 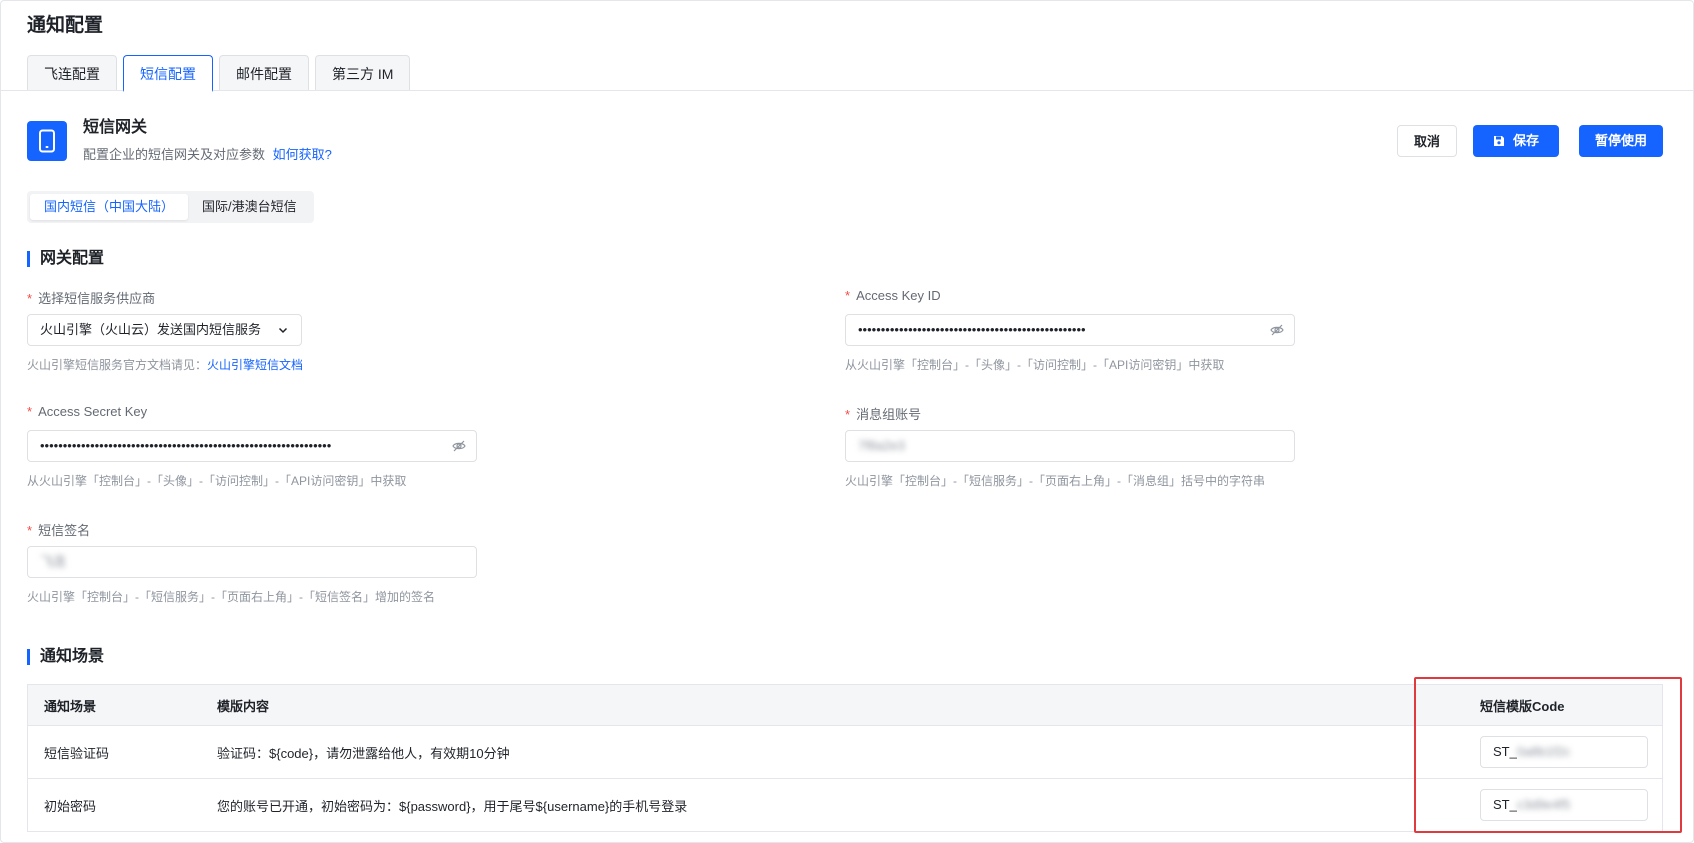 I want to click on sms-signature-label: * 短信签名, so click(x=58, y=529).